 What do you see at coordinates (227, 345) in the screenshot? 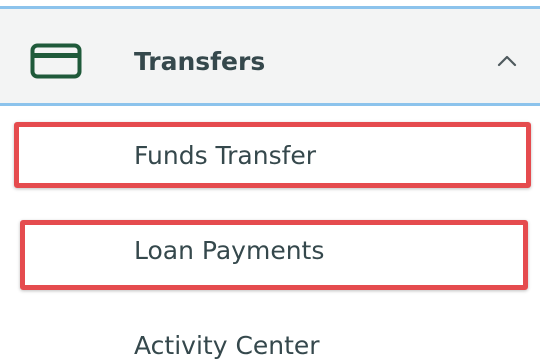
I see `activity-center-label: Activity Center` at bounding box center [227, 345].